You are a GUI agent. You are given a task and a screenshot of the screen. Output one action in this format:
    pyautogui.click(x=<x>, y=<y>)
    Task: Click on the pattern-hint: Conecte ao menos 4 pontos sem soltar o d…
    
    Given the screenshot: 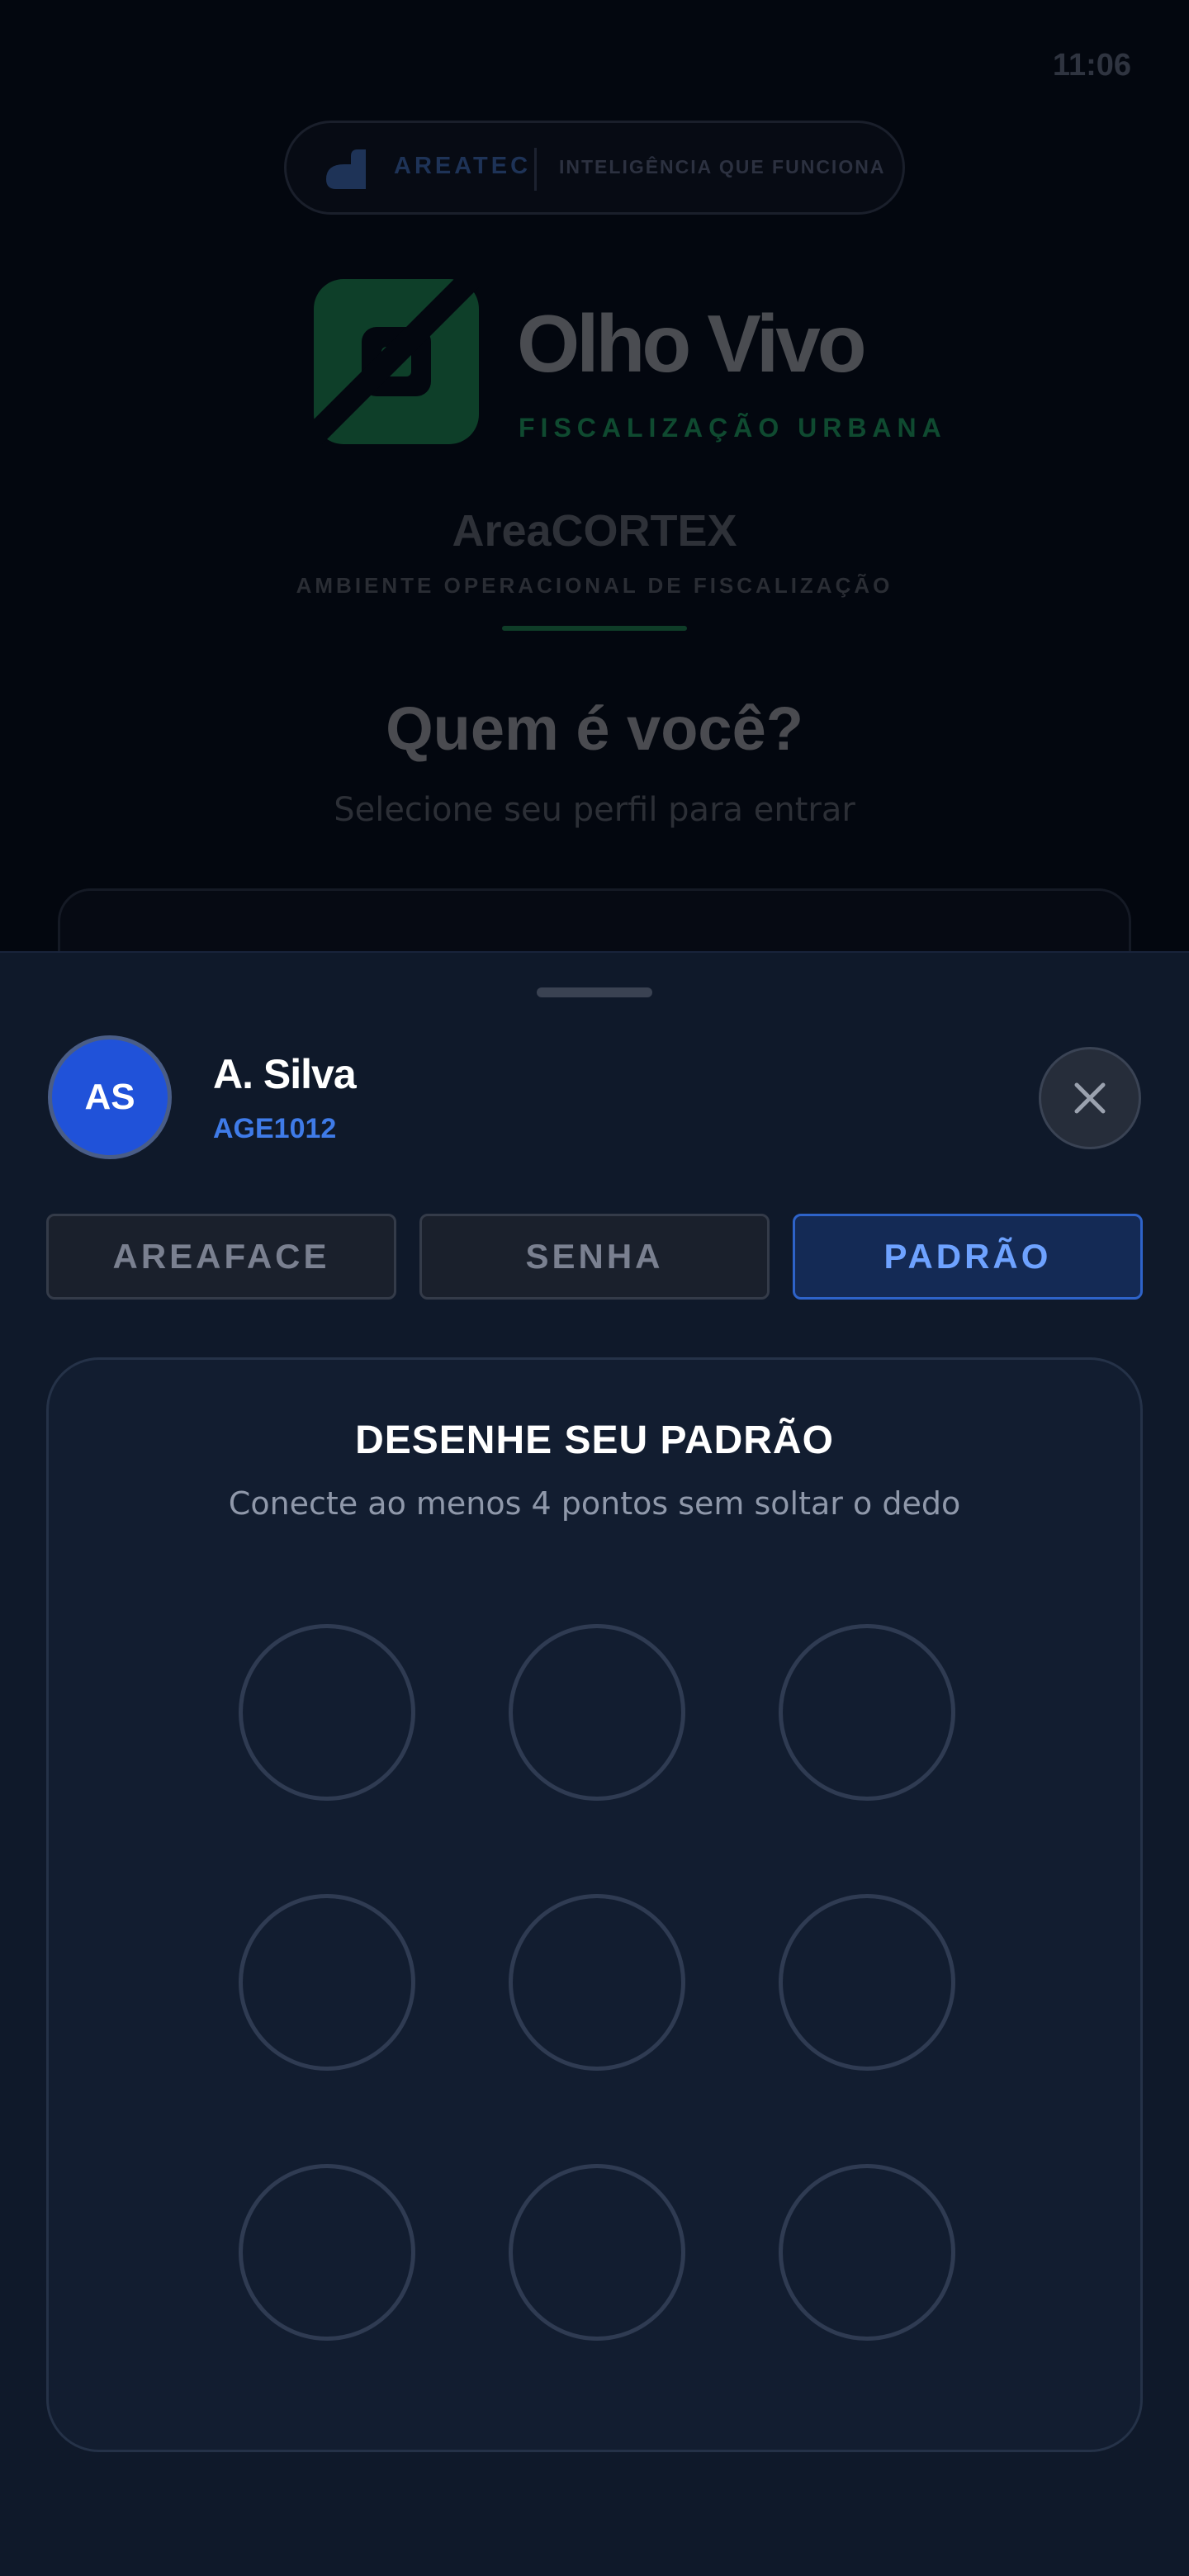 What is the action you would take?
    pyautogui.click(x=594, y=1503)
    